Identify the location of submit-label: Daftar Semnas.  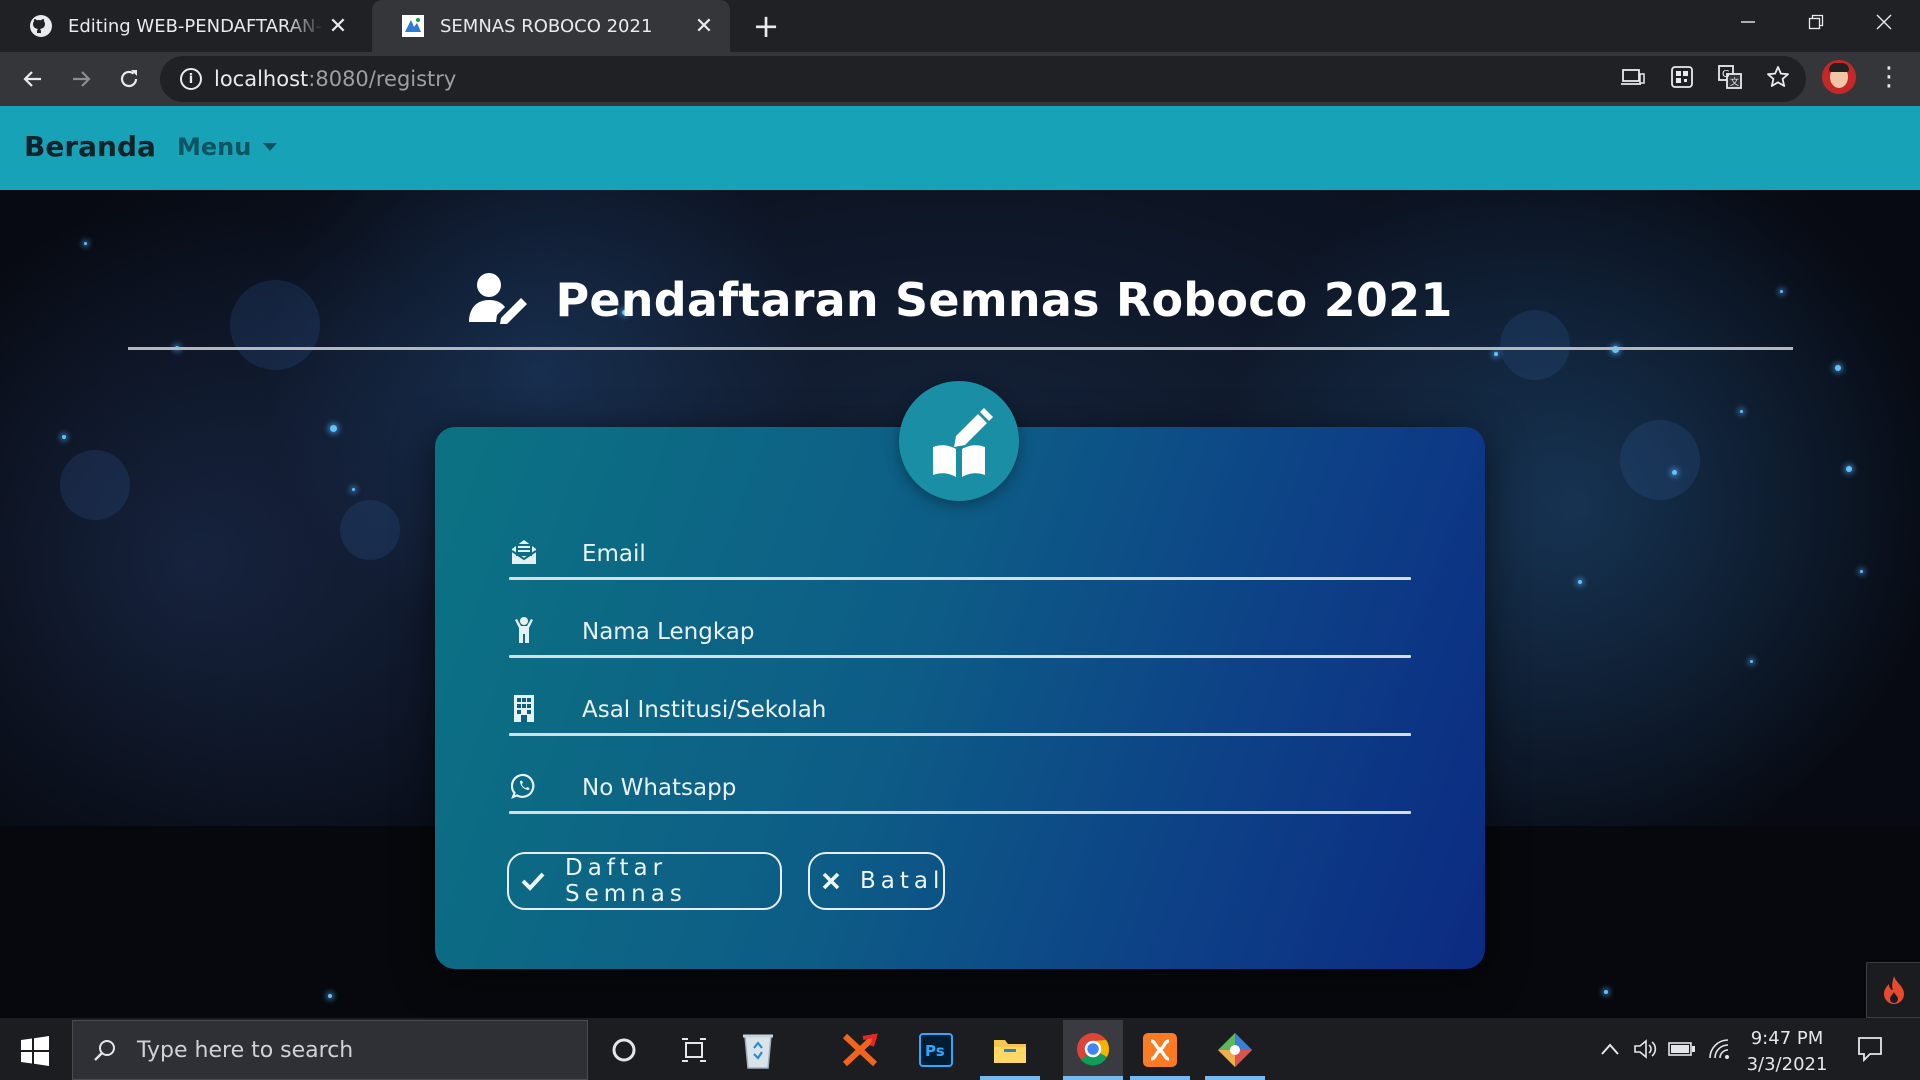
(626, 881).